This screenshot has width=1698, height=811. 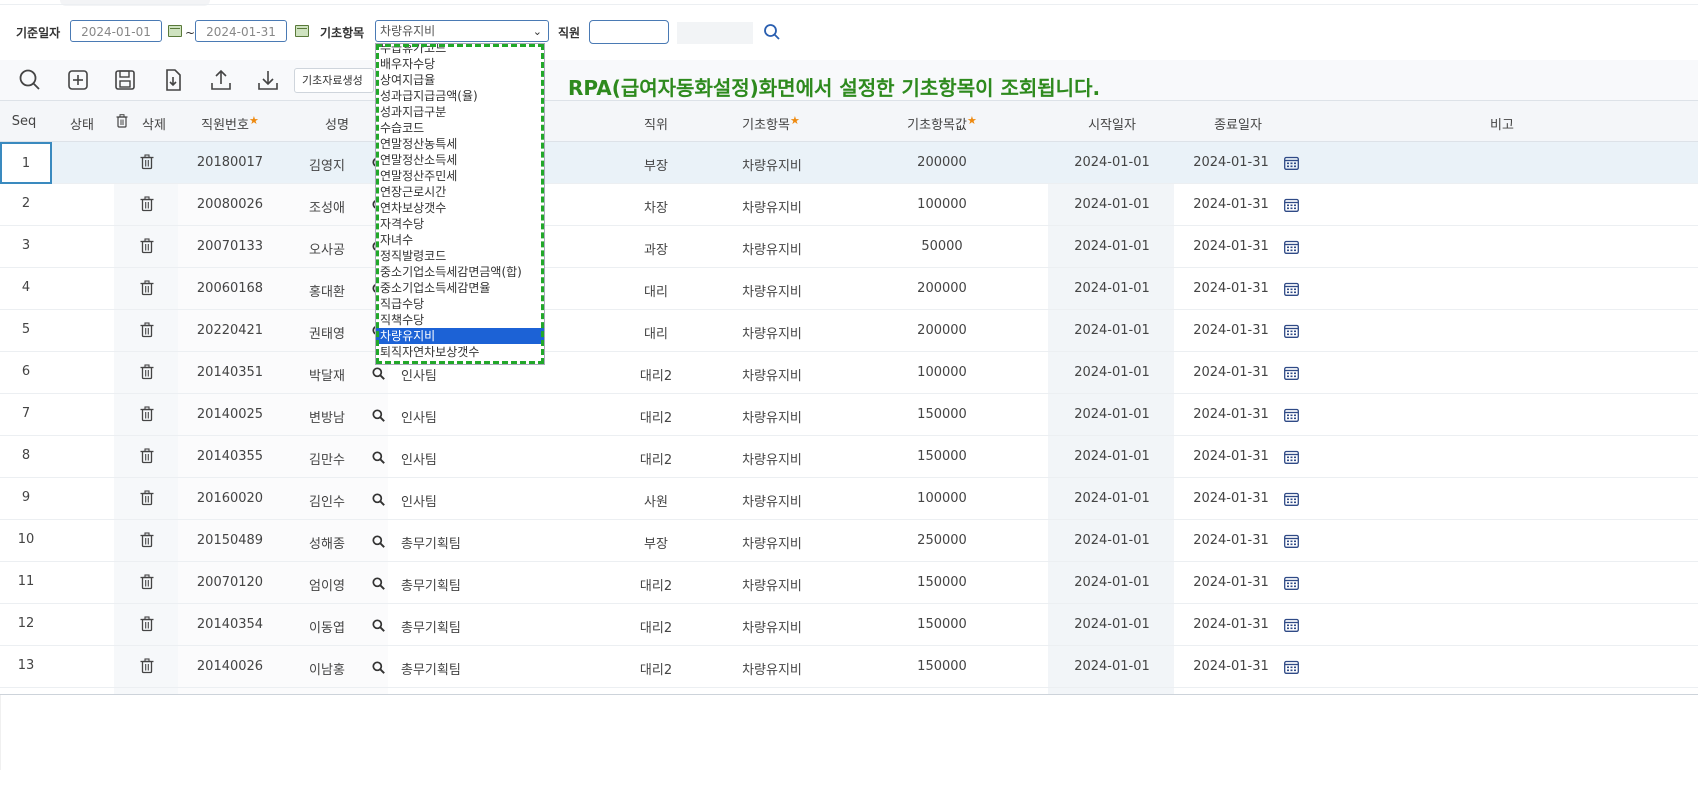 I want to click on dropdown-option: 연차보상갯수, so click(x=460, y=208).